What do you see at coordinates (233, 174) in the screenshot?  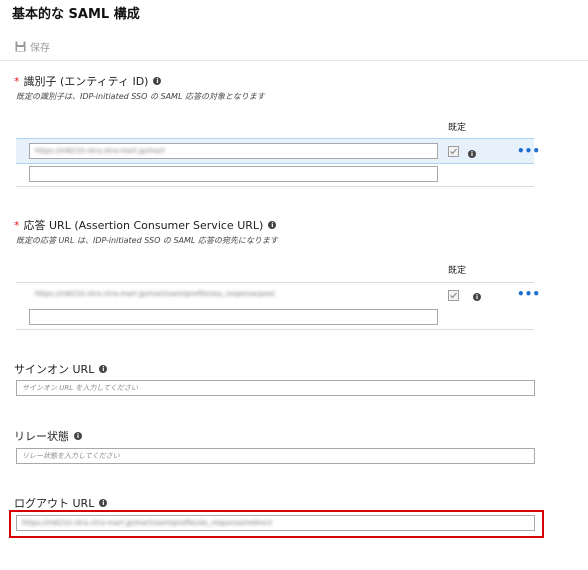 I see `identifier-input-new` at bounding box center [233, 174].